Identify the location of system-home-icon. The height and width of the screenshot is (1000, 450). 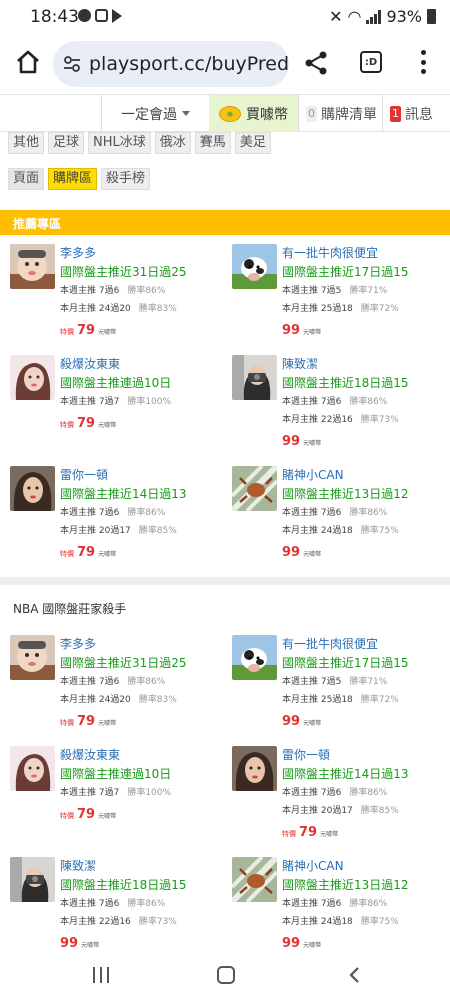
(226, 975).